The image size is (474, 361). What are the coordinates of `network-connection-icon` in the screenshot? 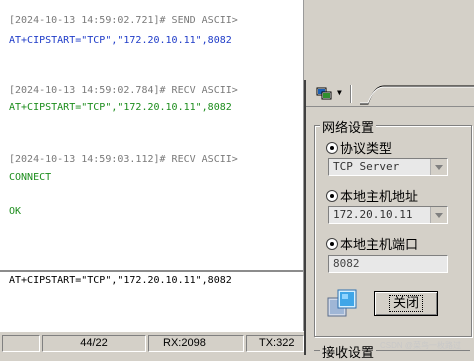 It's located at (342, 303).